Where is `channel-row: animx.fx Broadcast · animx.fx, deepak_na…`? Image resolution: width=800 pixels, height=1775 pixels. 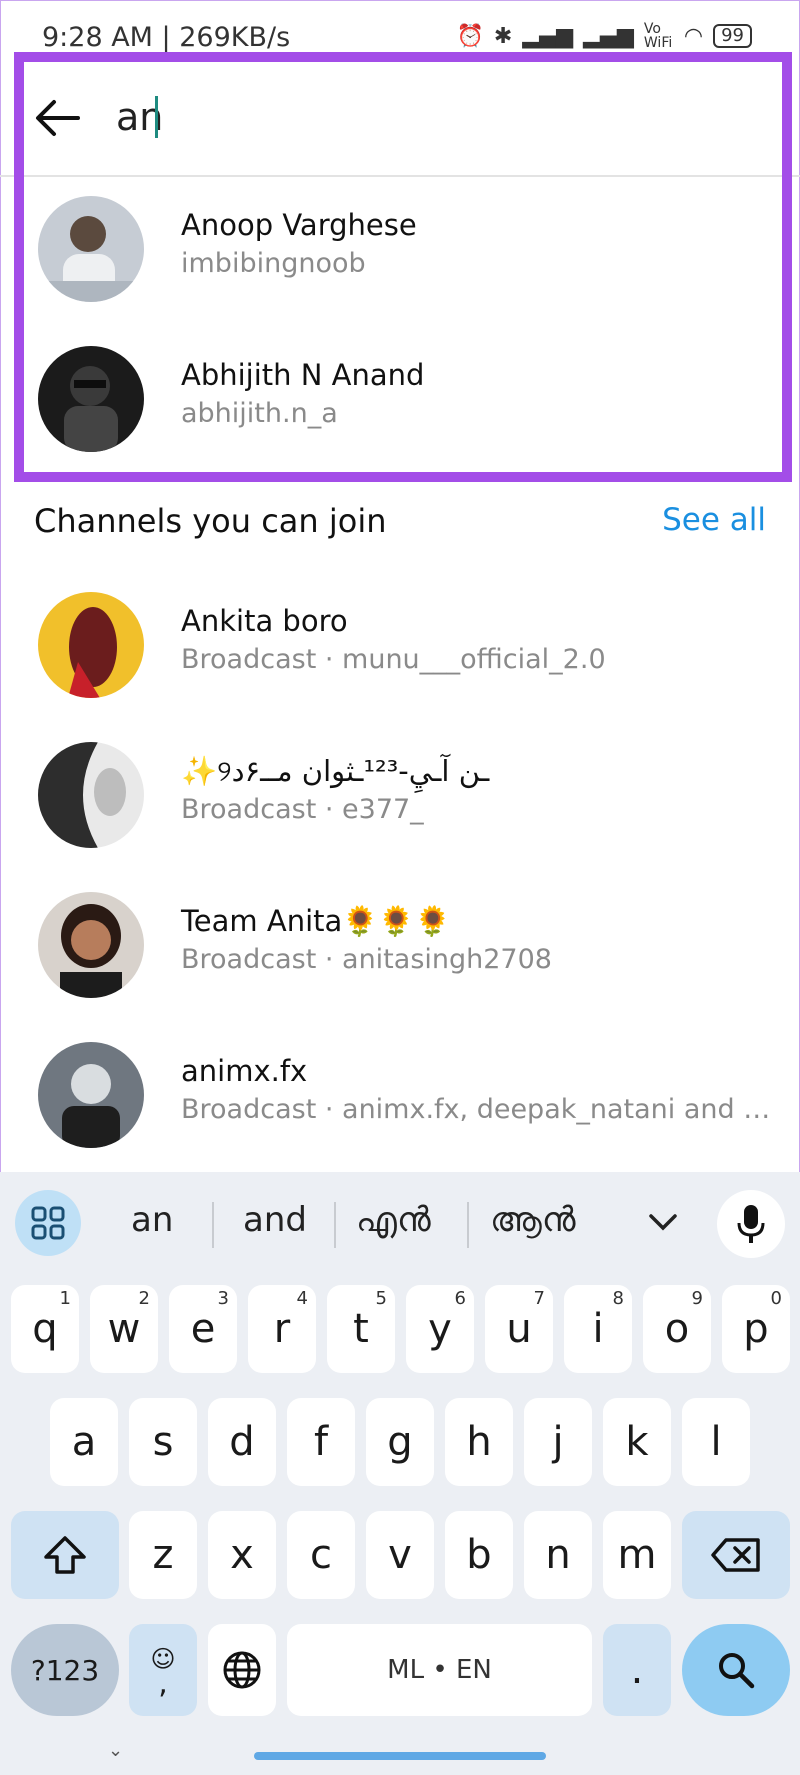 channel-row: animx.fx Broadcast · animx.fx, deepak_na… is located at coordinates (400, 1107).